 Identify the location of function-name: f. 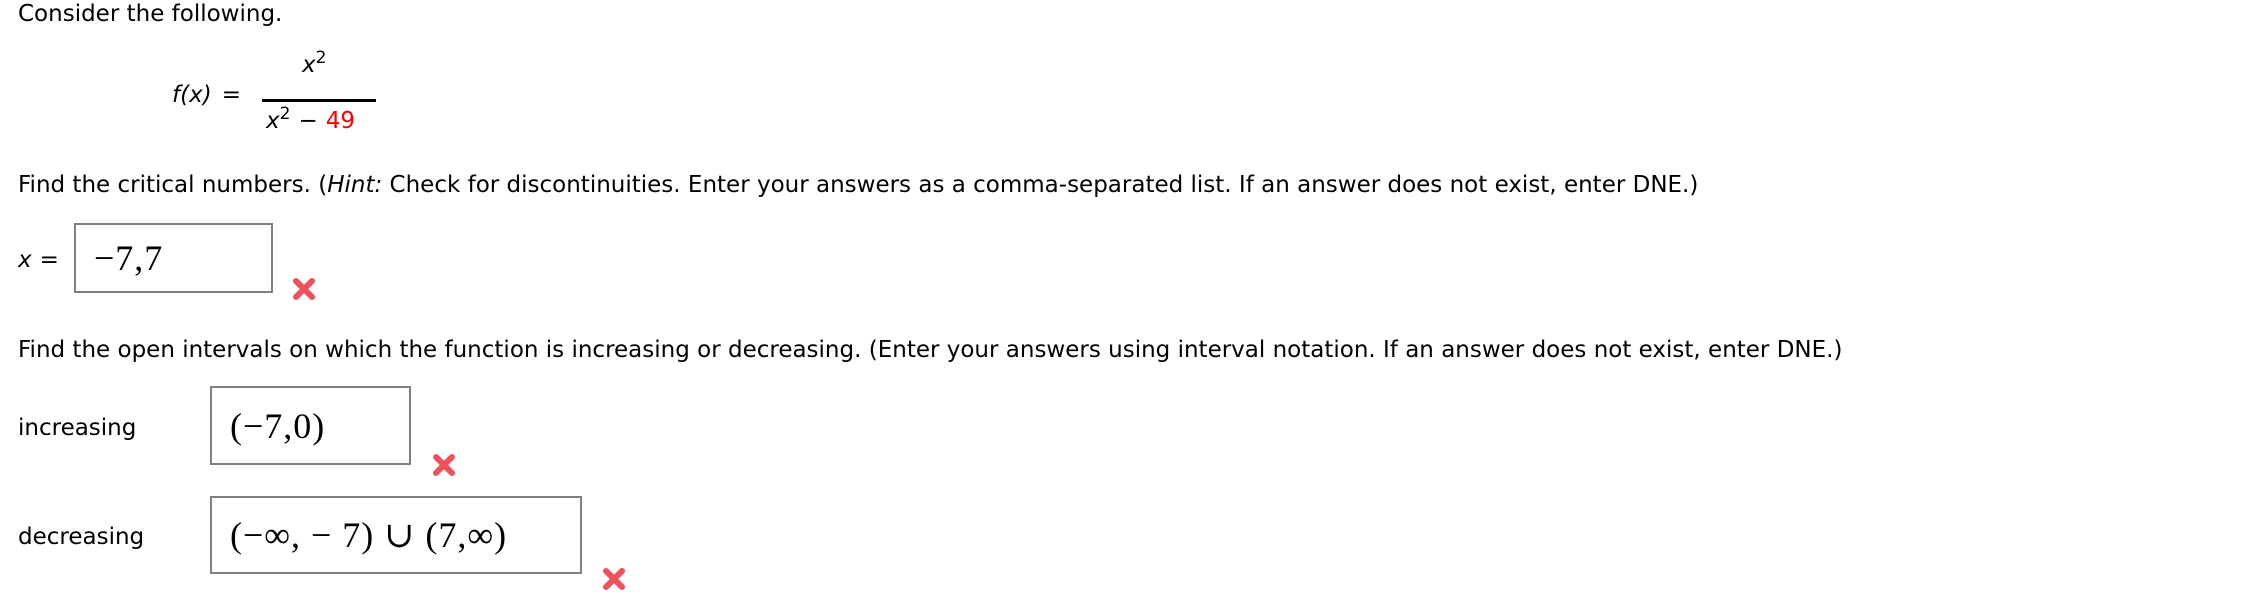
(176, 95).